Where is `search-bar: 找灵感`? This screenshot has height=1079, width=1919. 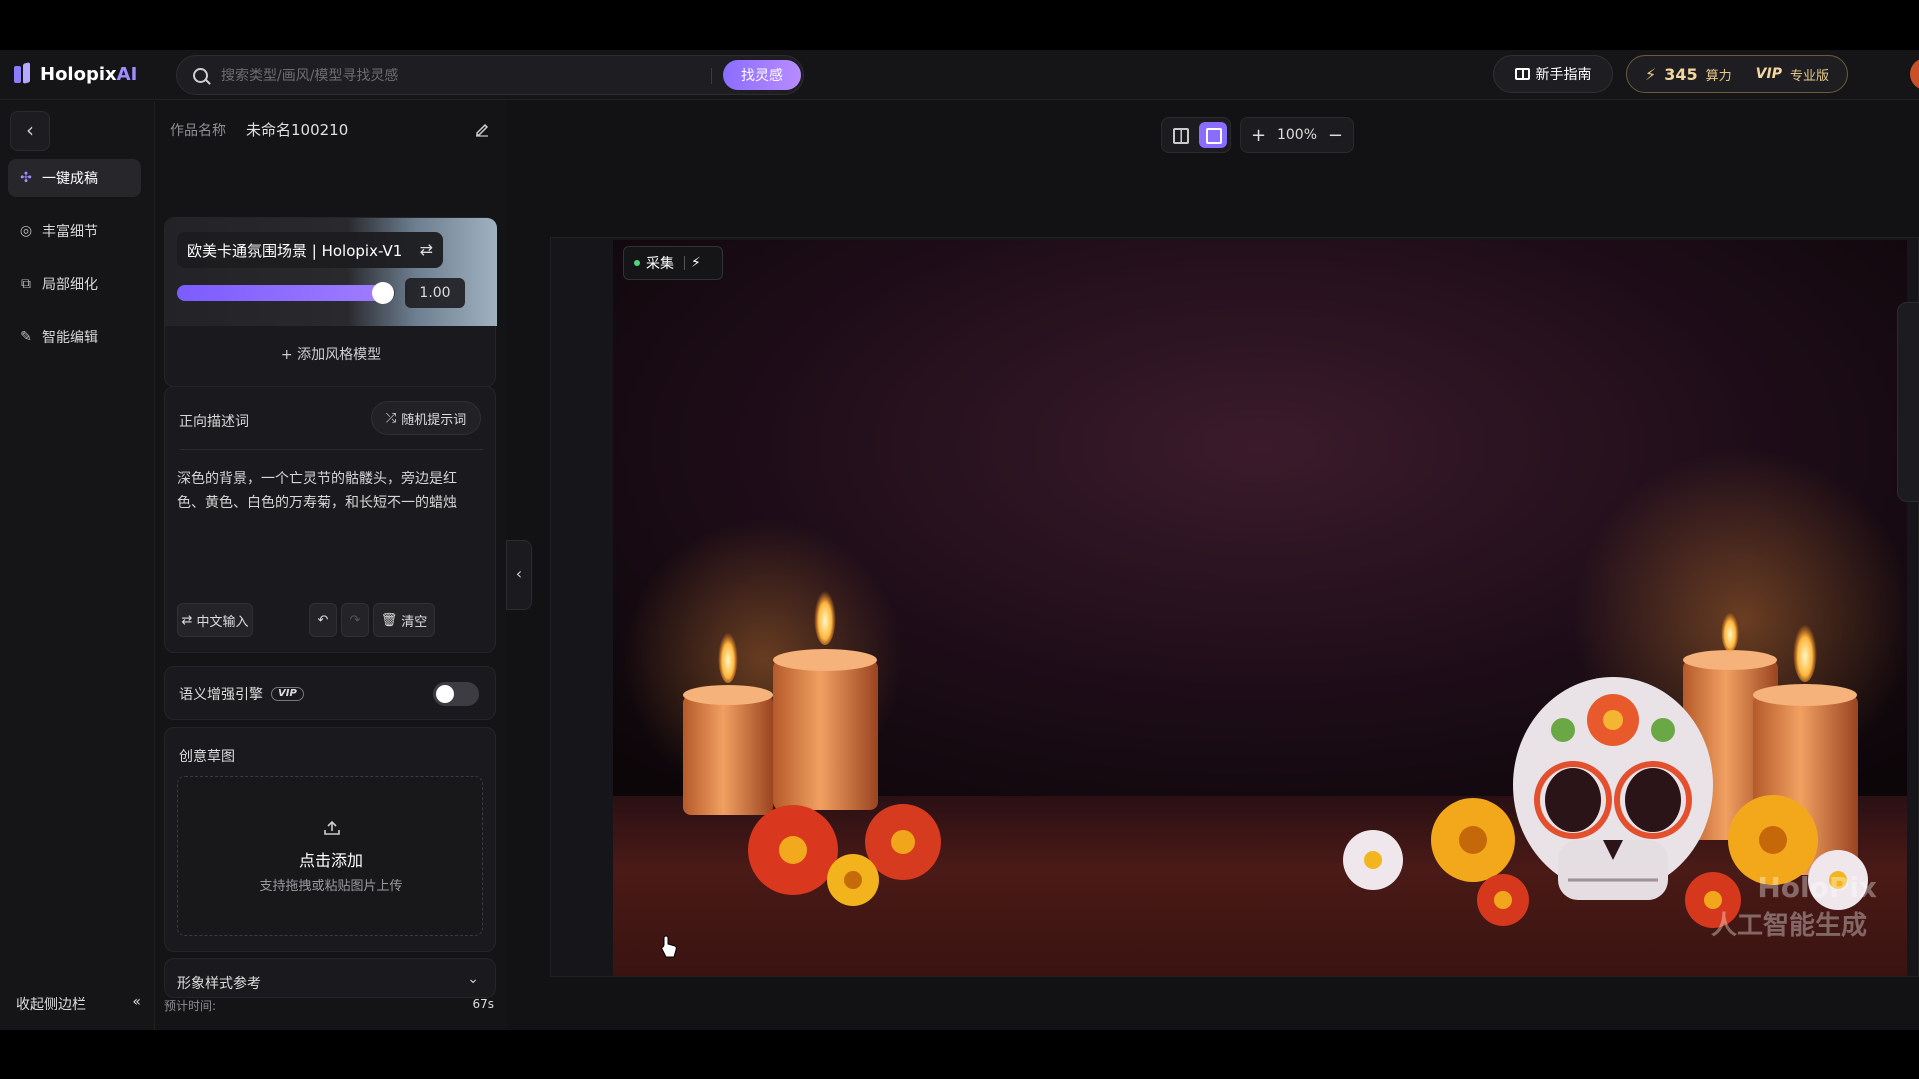
search-bar: 找灵感 is located at coordinates (490, 75).